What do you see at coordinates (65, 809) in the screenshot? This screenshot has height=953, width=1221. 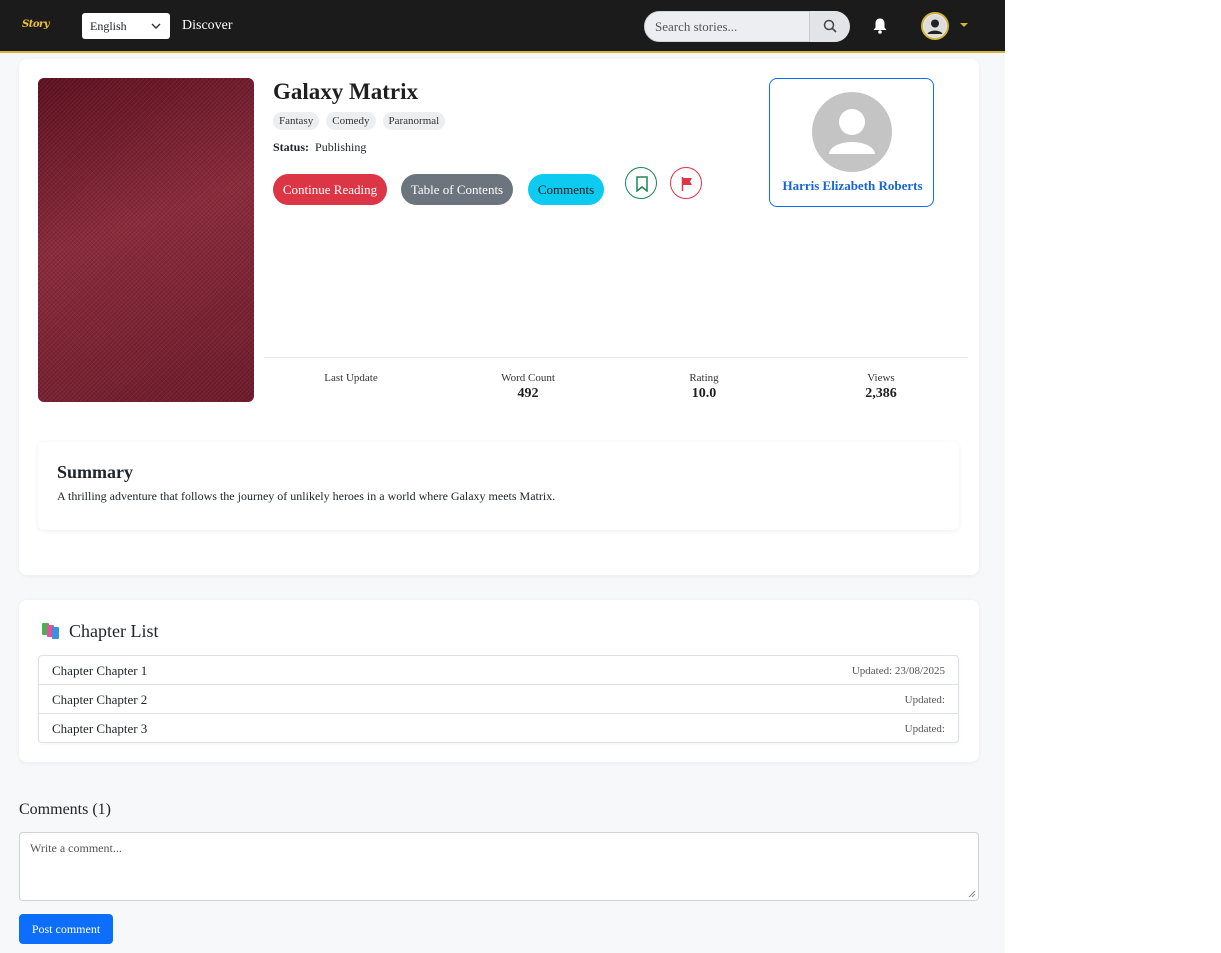 I see `comments-title: Comments (1)` at bounding box center [65, 809].